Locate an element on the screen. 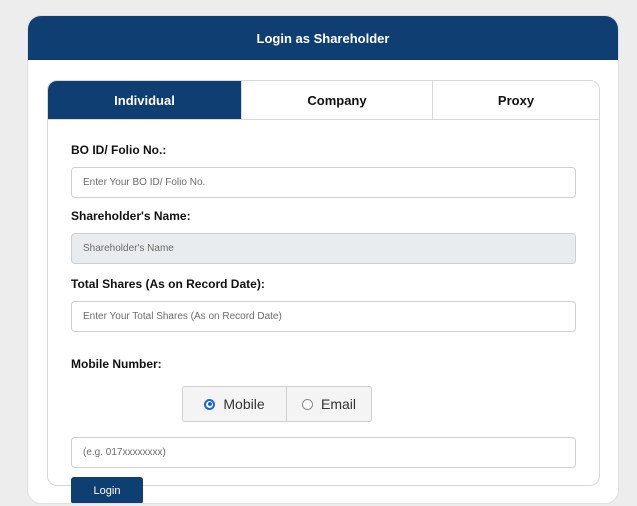 Image resolution: width=637 pixels, height=506 pixels. tab-proxy: Proxy is located at coordinates (516, 100).